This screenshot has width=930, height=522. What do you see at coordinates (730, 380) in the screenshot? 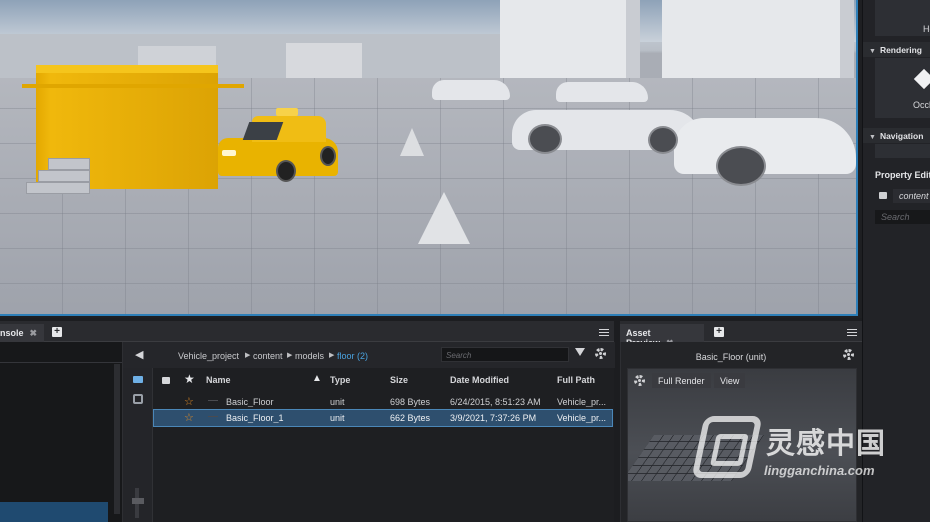
I see `view-button: View` at bounding box center [730, 380].